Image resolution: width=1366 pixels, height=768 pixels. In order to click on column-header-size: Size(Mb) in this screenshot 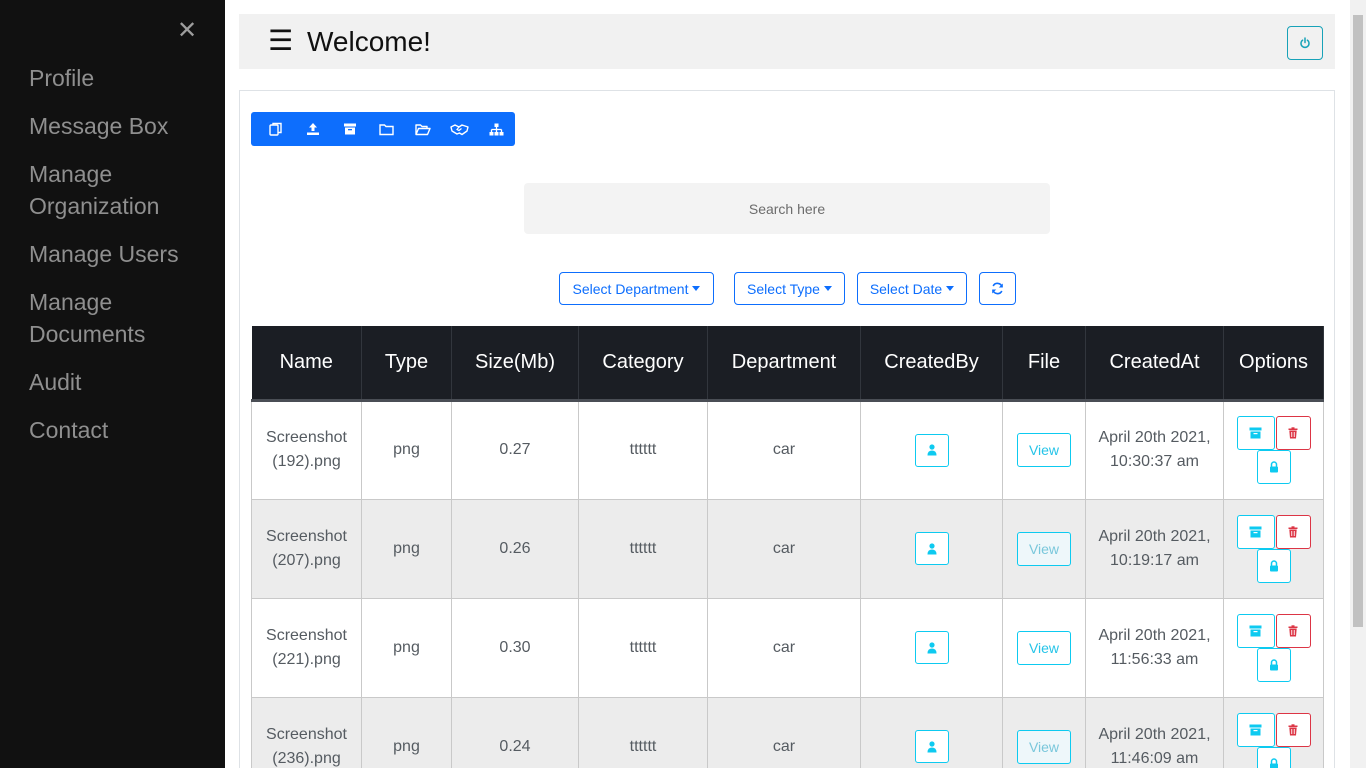, I will do `click(515, 364)`.